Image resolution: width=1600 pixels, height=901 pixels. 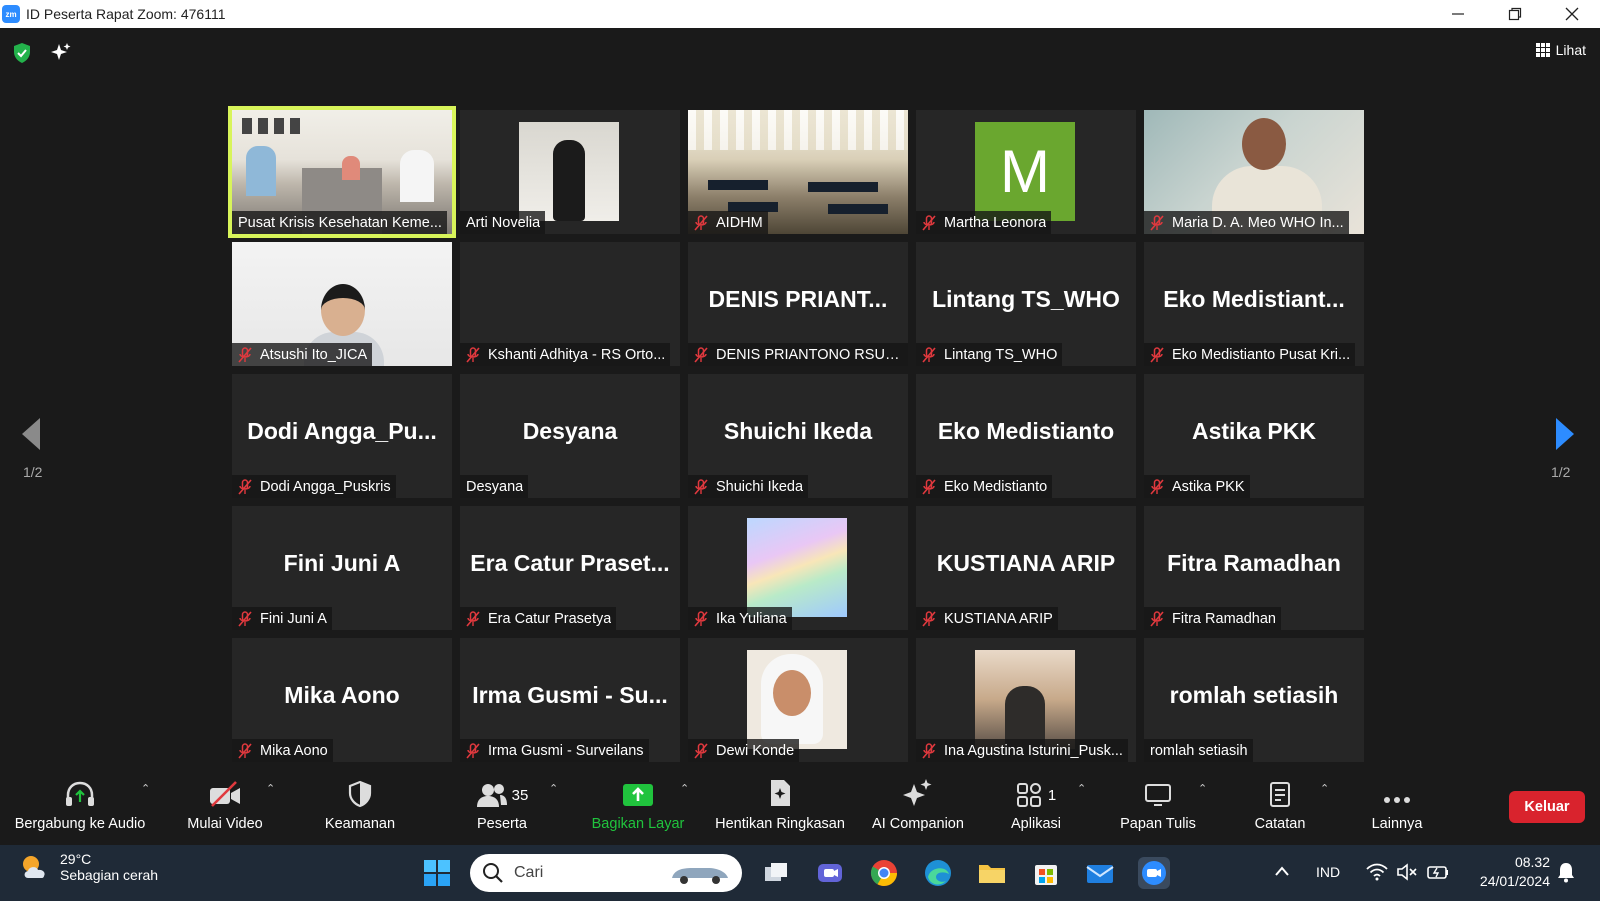 I want to click on microsoft-store-icon, so click(x=1046, y=873).